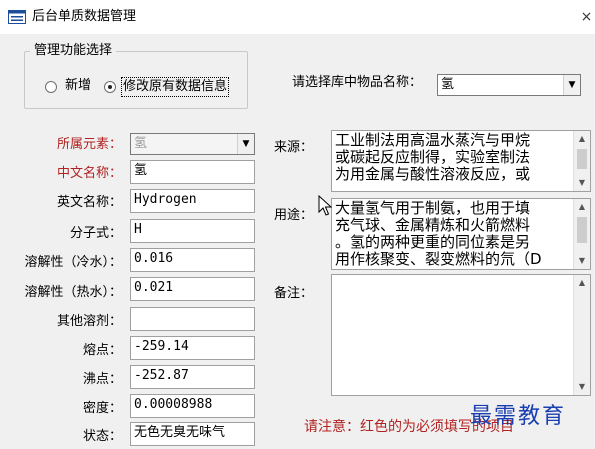 The width and height of the screenshot is (595, 449). What do you see at coordinates (192, 348) in the screenshot?
I see `melting-point-field: -259.14` at bounding box center [192, 348].